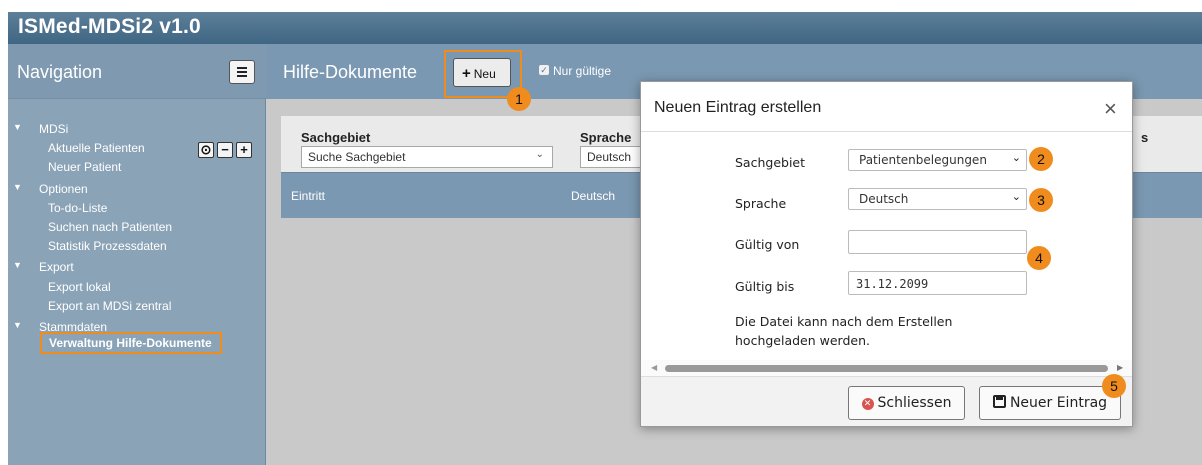  Describe the element at coordinates (582, 71) in the screenshot. I see `valid-only-label: Nur gültige` at that location.